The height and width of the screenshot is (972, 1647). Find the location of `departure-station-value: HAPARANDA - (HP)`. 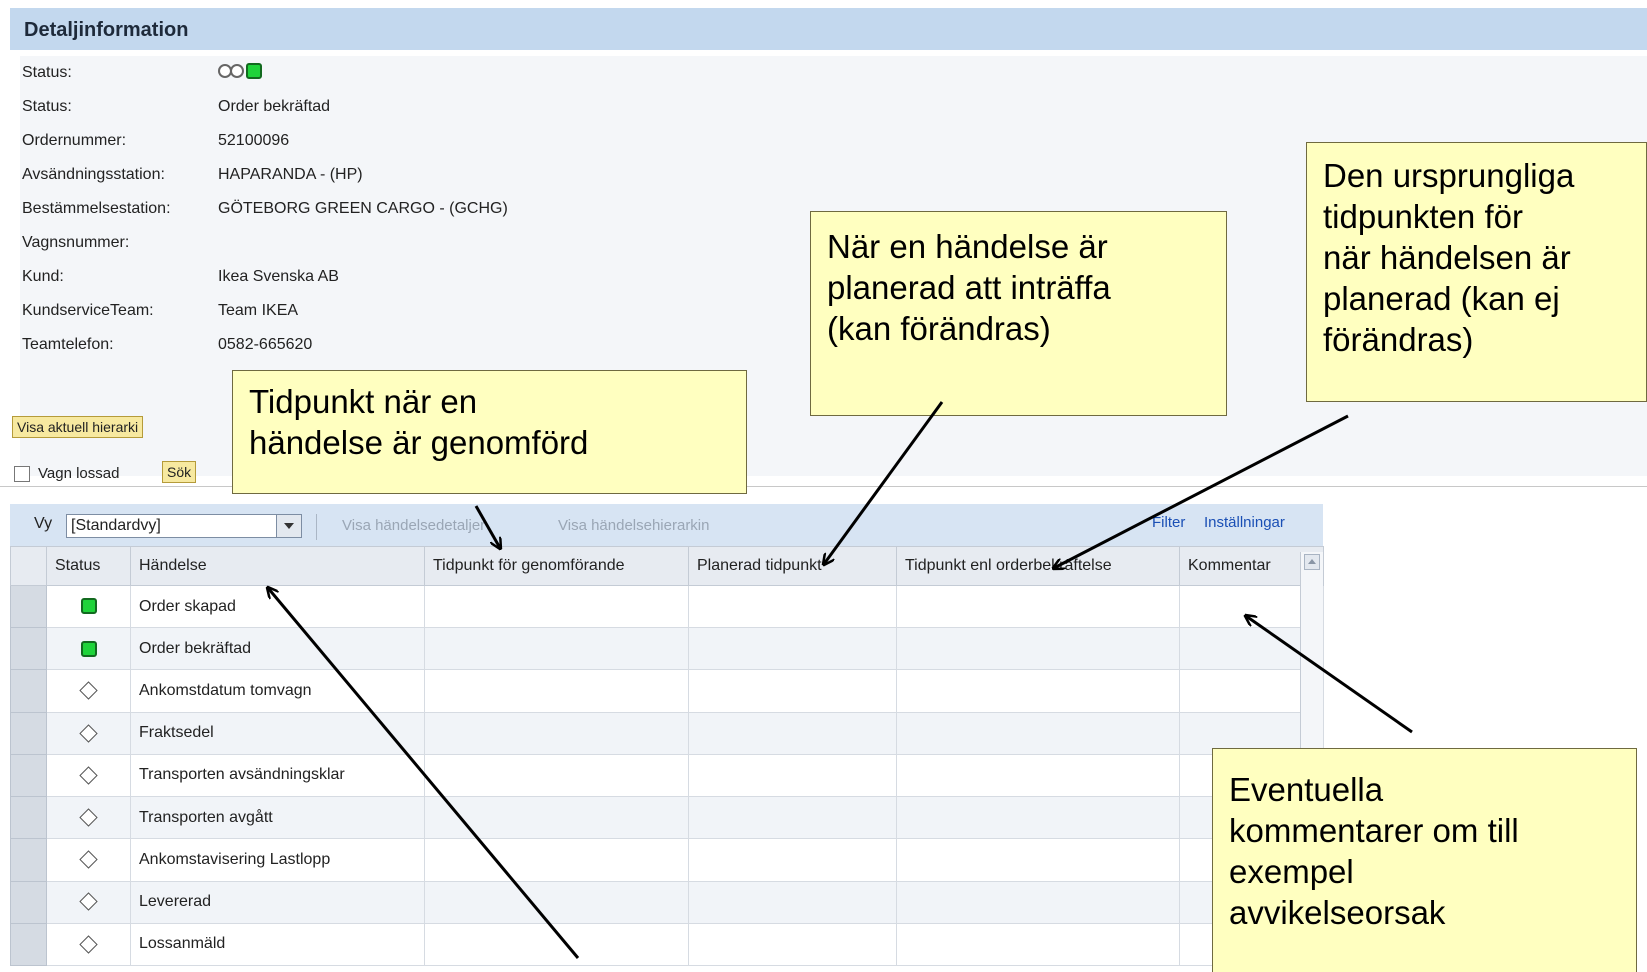

departure-station-value: HAPARANDA - (HP) is located at coordinates (290, 174).